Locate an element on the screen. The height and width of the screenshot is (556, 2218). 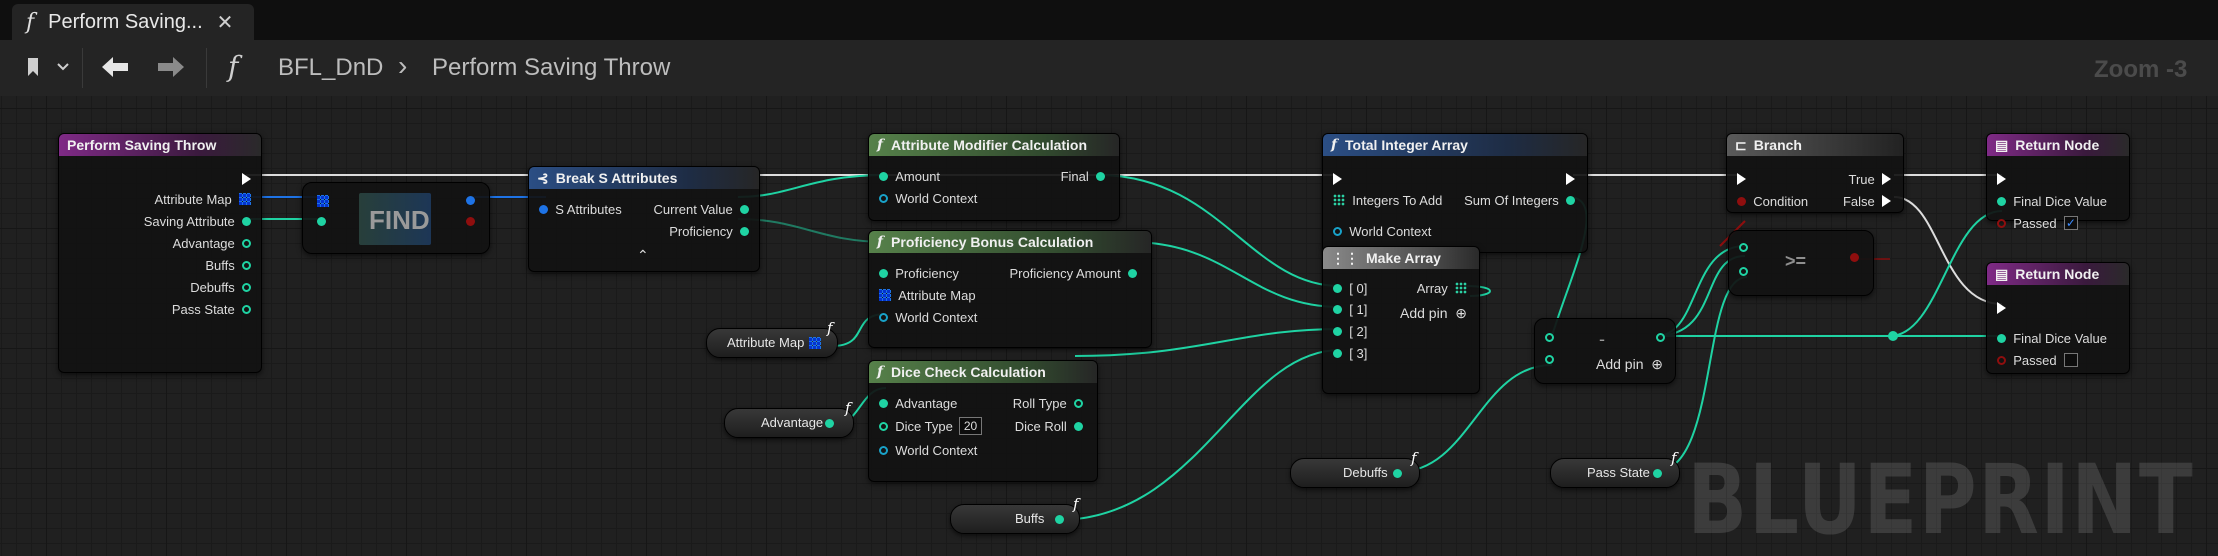
zoom-level: Zoom -3 is located at coordinates (2141, 69).